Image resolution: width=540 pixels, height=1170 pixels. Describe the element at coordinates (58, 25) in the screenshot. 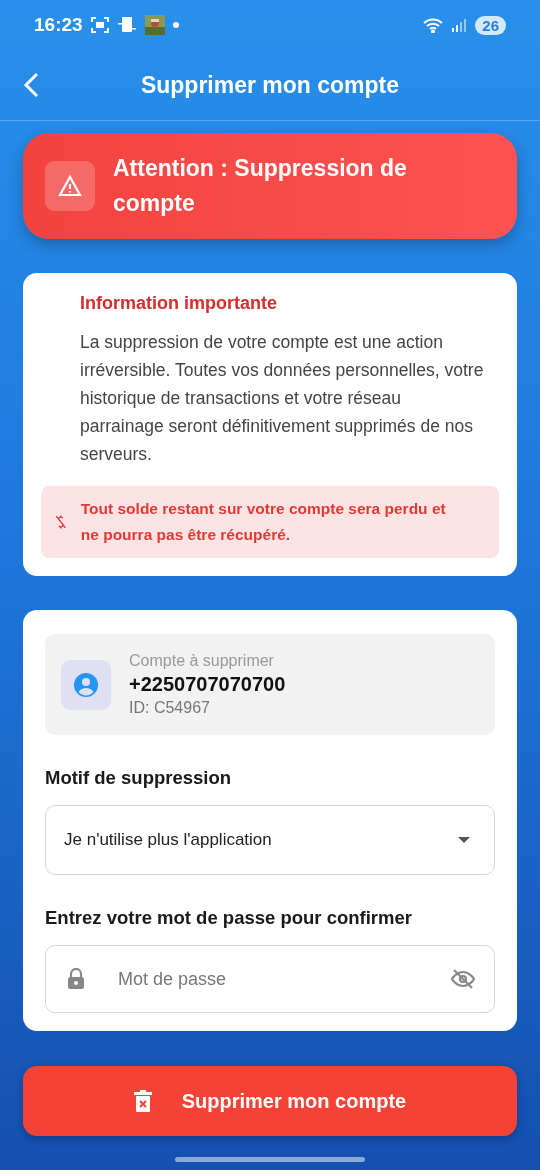

I see `status-time: 16:23` at that location.